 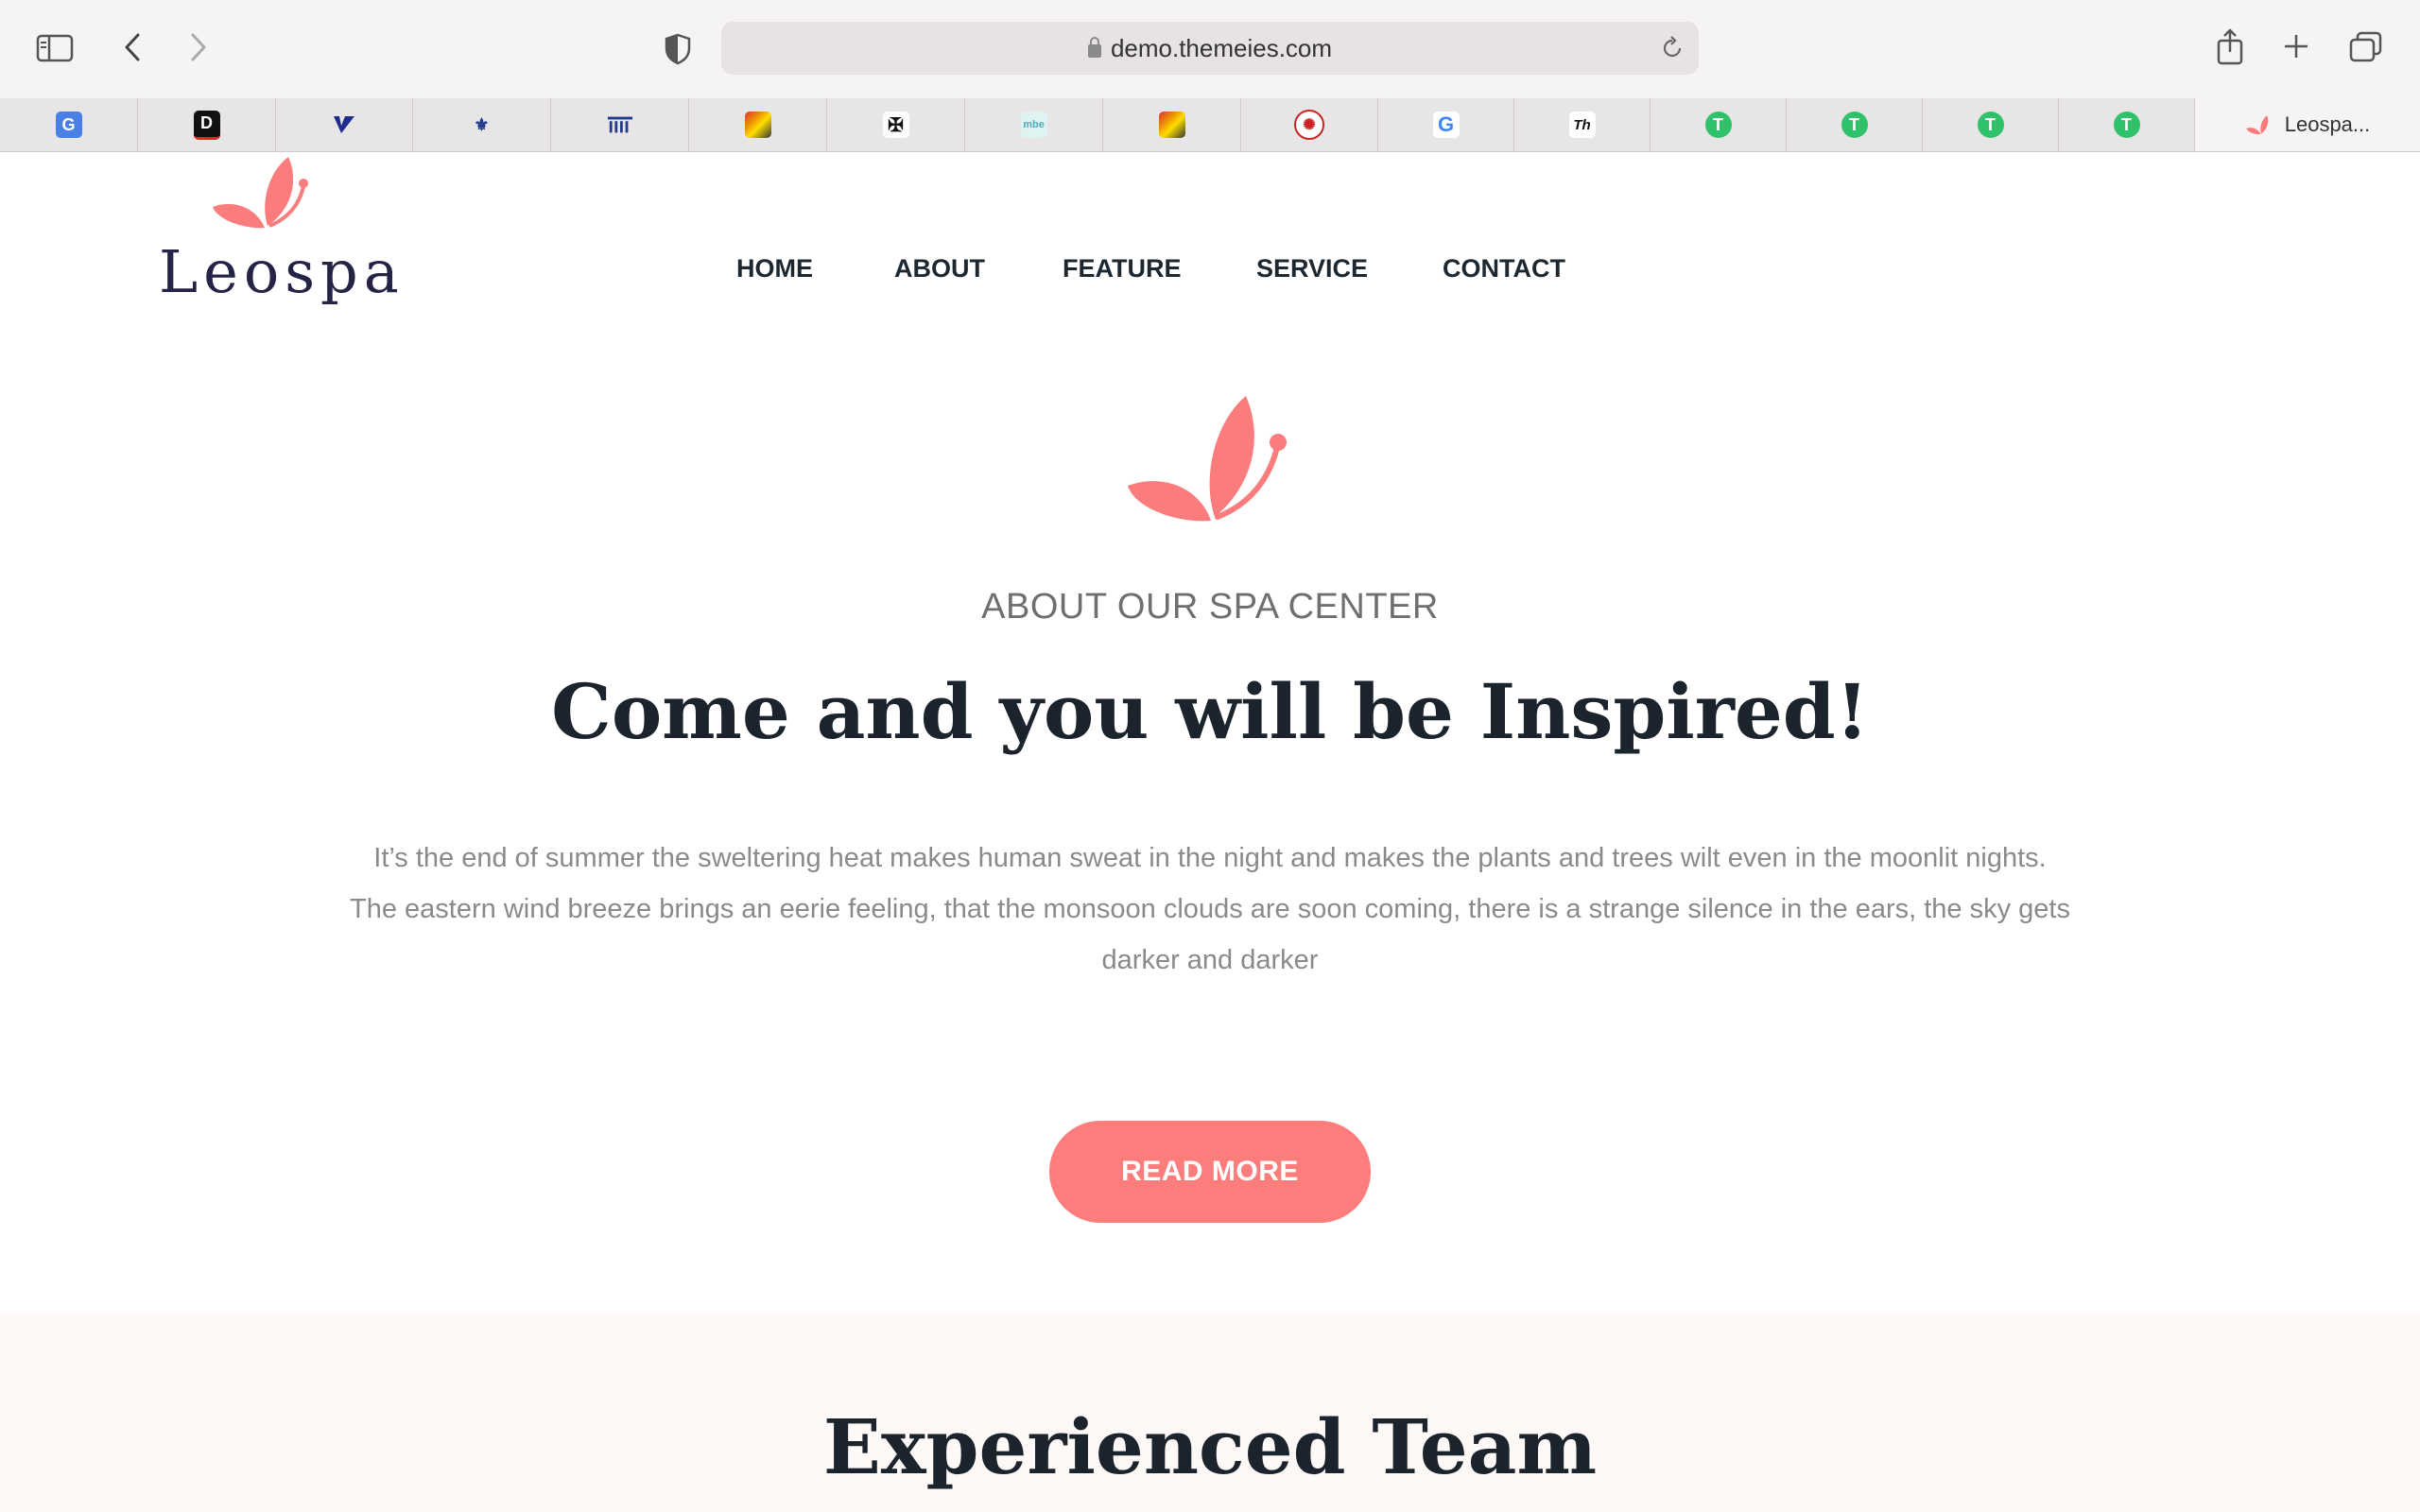 I want to click on hero-butterfly-icon, so click(x=1207, y=459).